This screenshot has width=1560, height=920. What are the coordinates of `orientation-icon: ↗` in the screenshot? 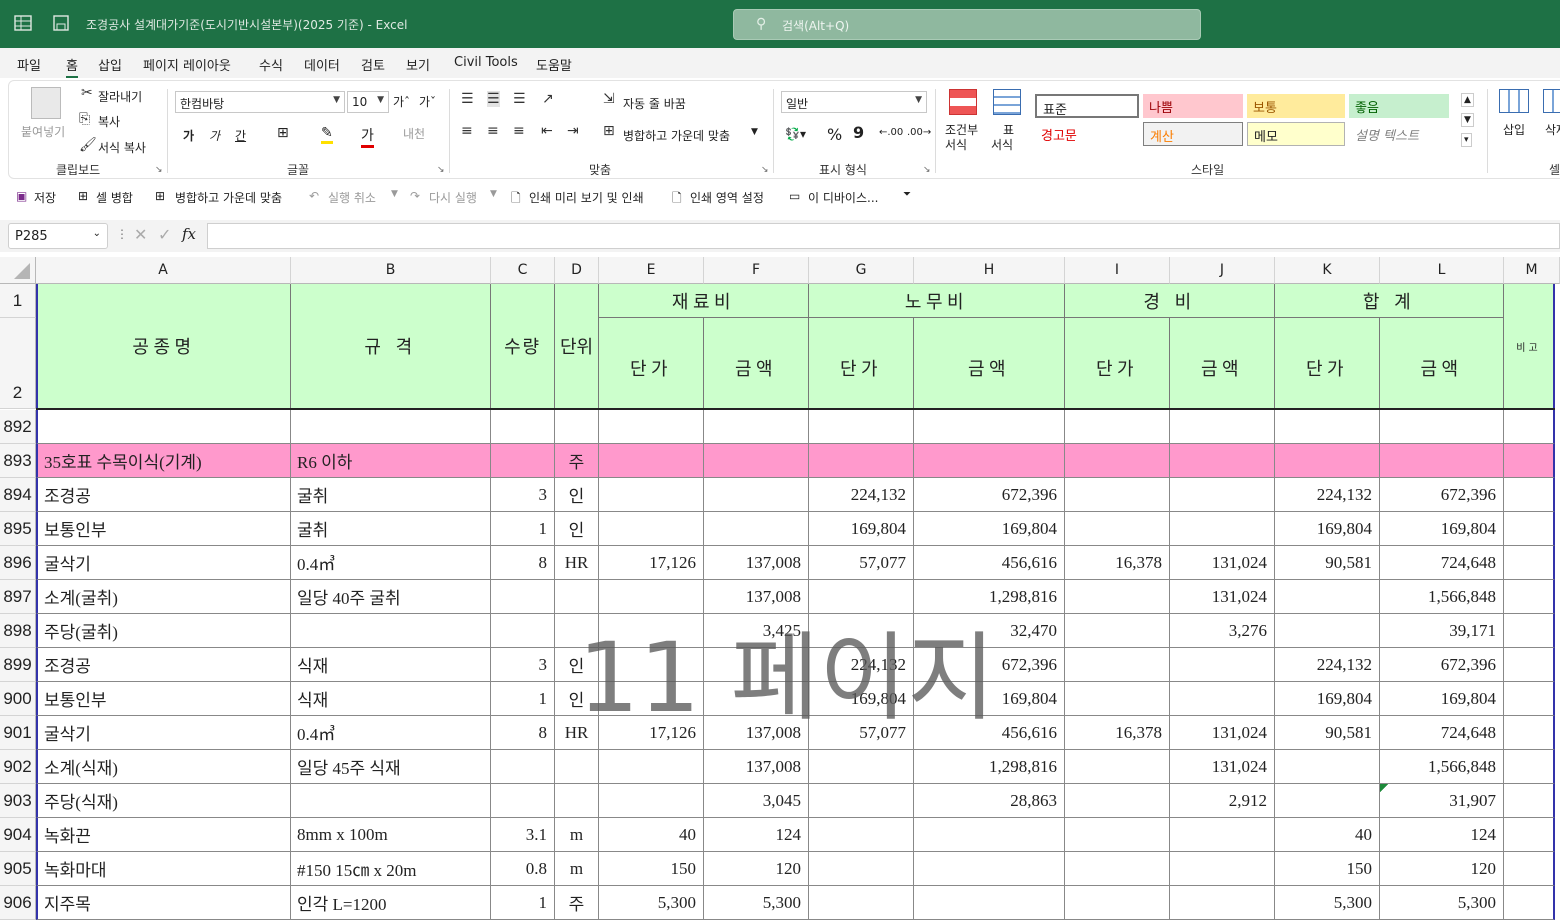 It's located at (548, 99).